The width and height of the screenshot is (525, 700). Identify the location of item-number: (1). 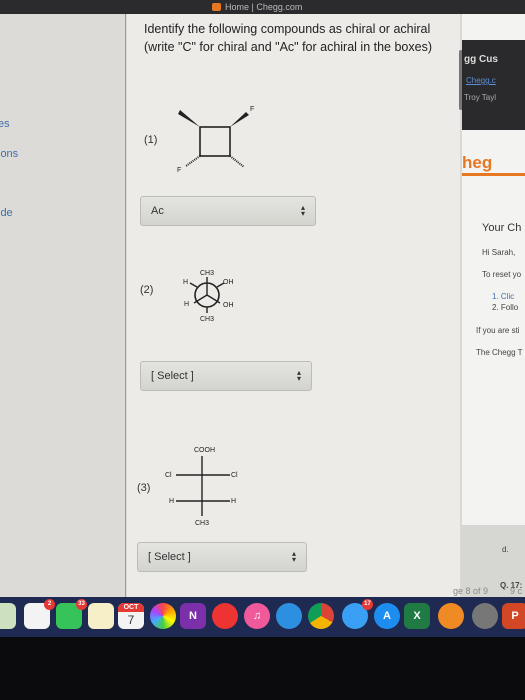
(151, 140).